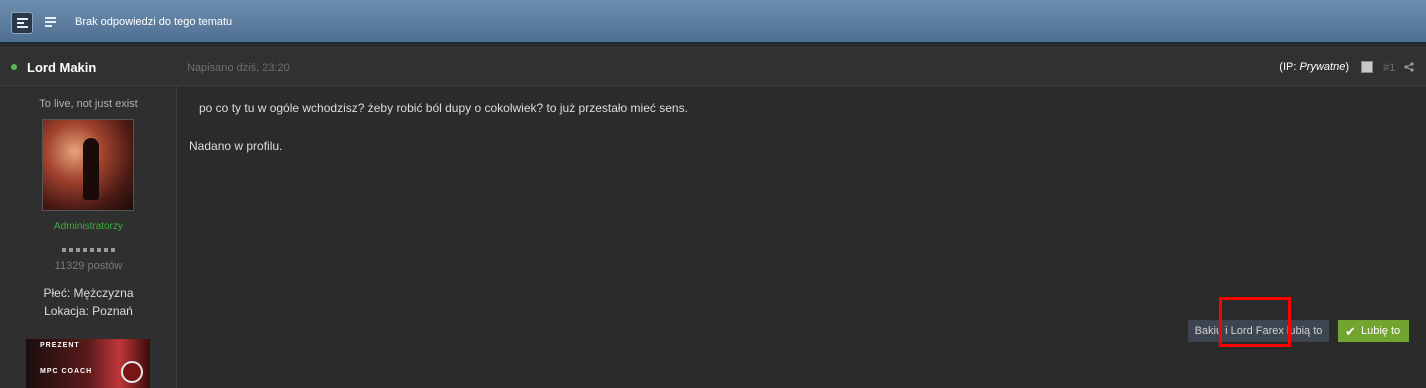 The image size is (1426, 388). What do you see at coordinates (88, 165) in the screenshot?
I see `avatar` at bounding box center [88, 165].